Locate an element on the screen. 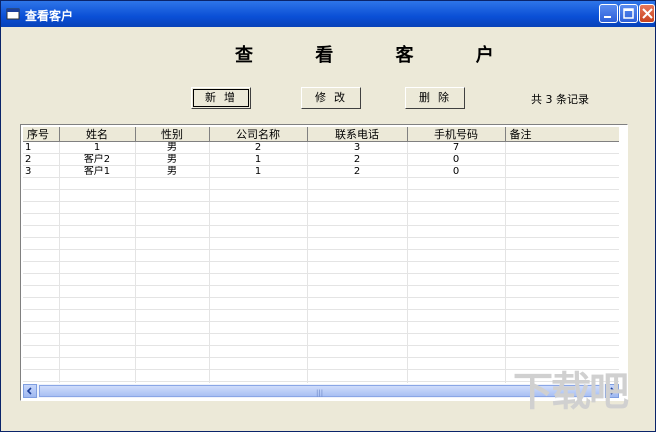  delete-button: 删除 is located at coordinates (435, 98).